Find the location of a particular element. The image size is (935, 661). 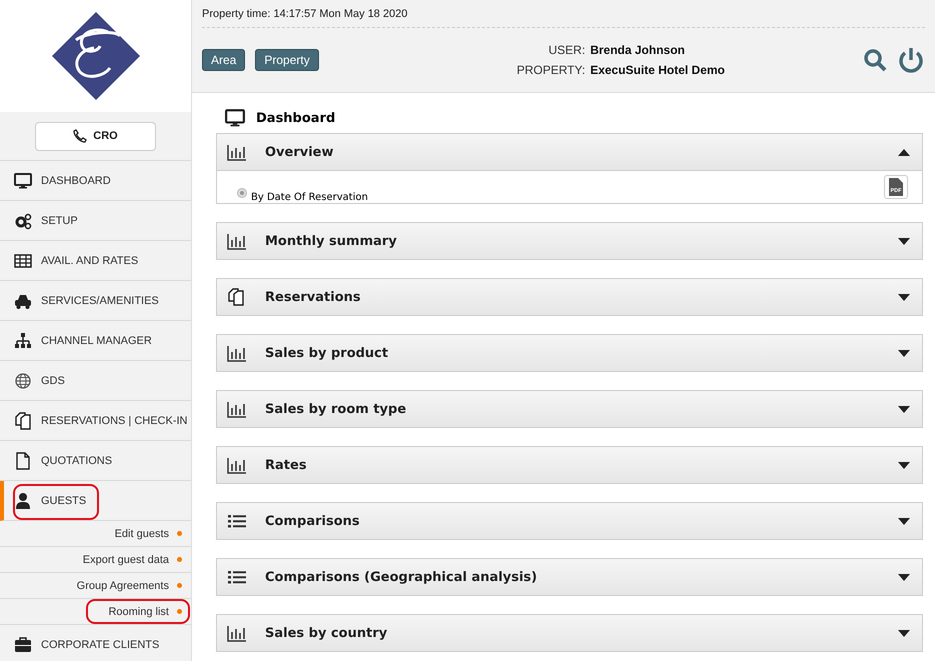

grid-icon is located at coordinates (23, 261).